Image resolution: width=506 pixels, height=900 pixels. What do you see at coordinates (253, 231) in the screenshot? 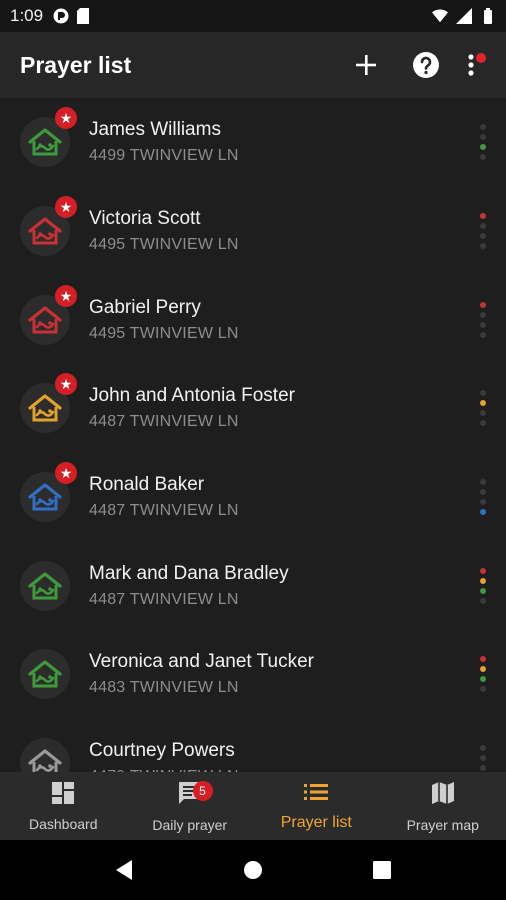
I see `list-item: ★ Victoria Scott 4495 TWINVIEW LN` at bounding box center [253, 231].